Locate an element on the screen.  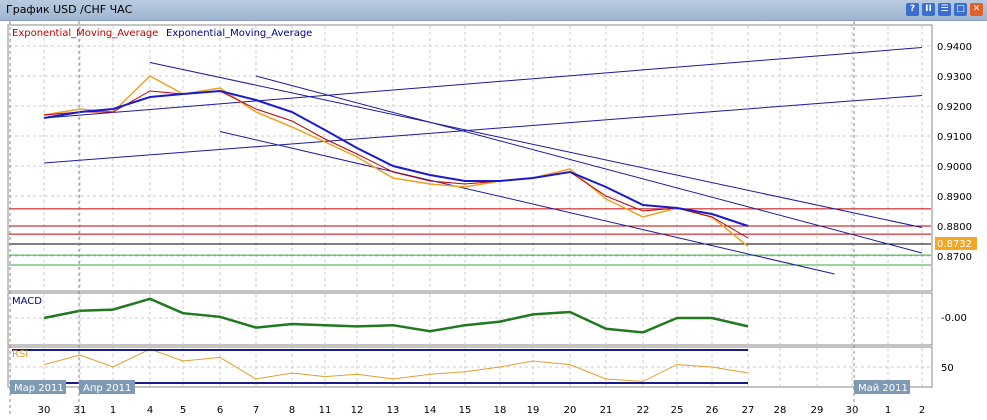
x-tick-label: 13 is located at coordinates (393, 410).